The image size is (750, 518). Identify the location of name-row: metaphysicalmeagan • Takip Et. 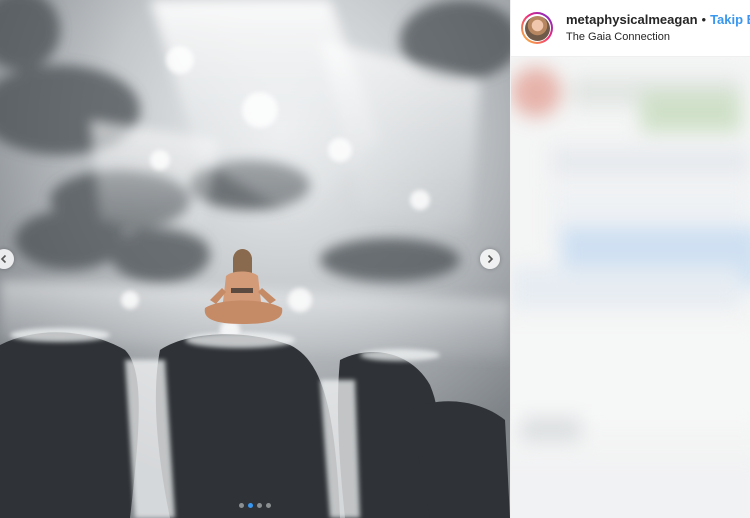
(658, 20).